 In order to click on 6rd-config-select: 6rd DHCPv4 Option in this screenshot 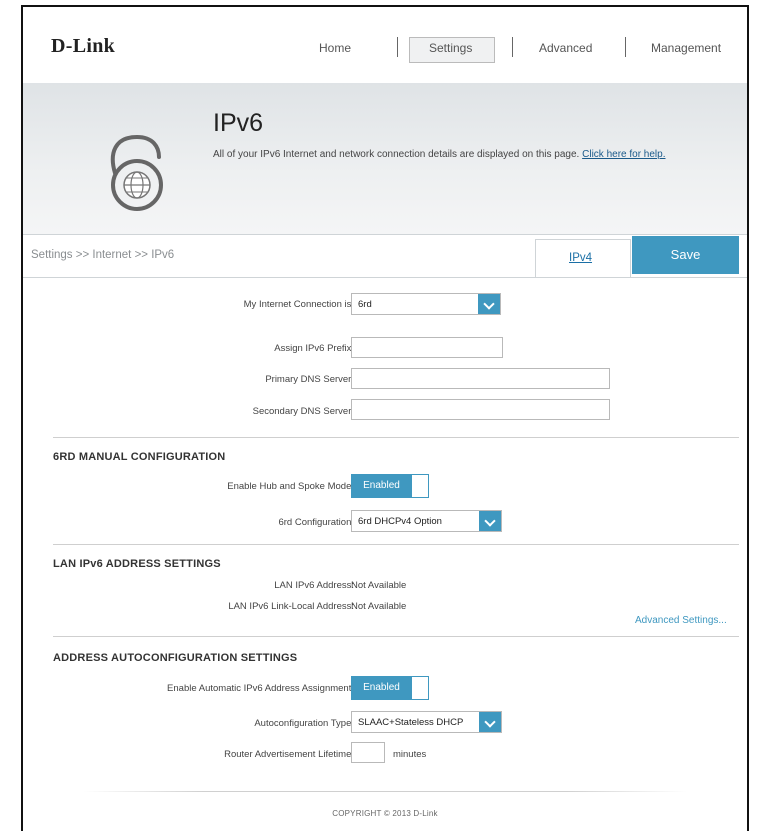, I will do `click(426, 521)`.